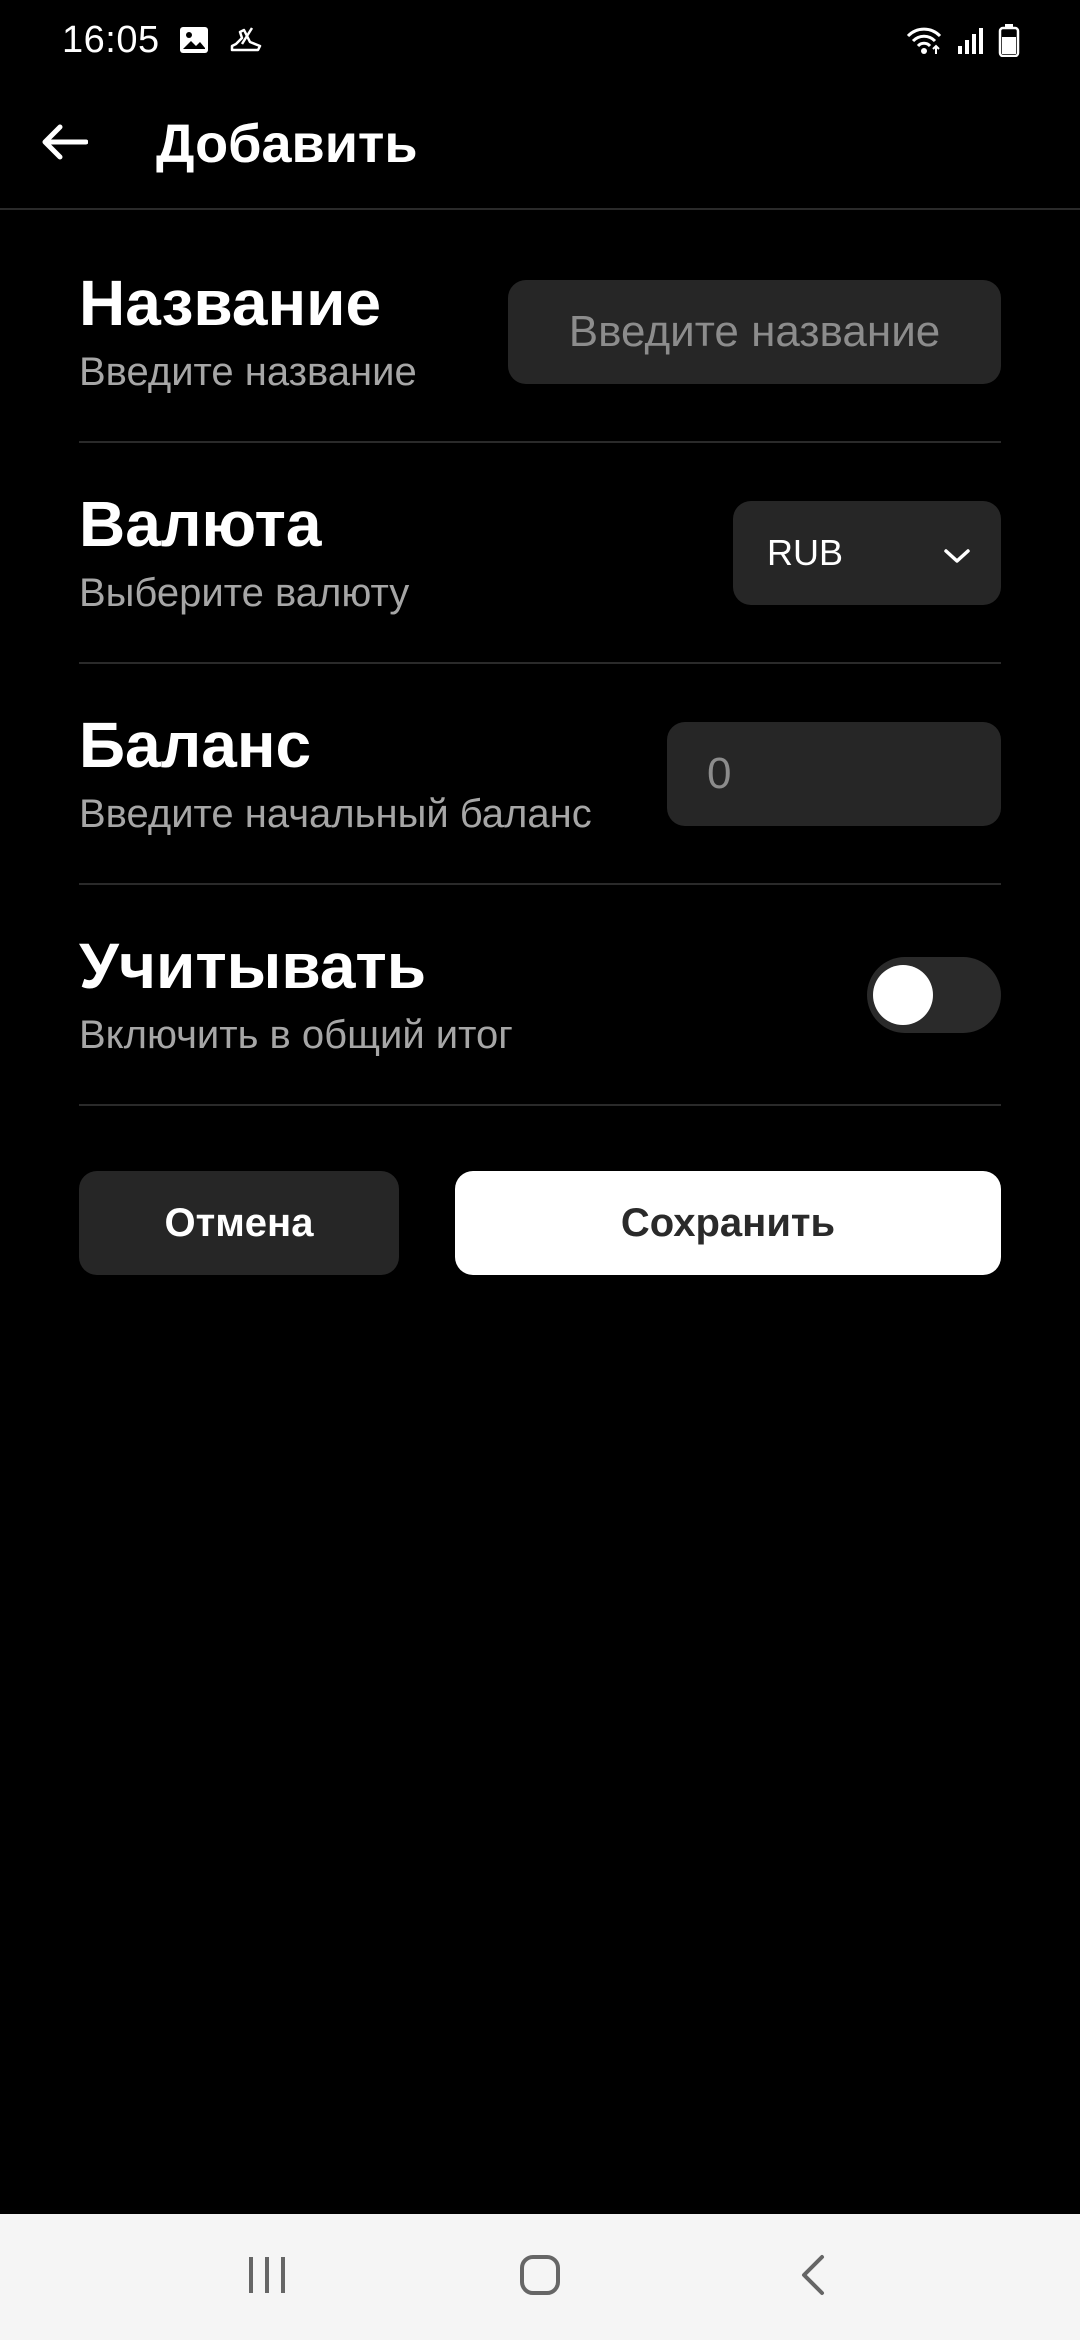 This screenshot has width=1080, height=2340. What do you see at coordinates (335, 814) in the screenshot?
I see `balance-subtitle: Введите начальный баланс` at bounding box center [335, 814].